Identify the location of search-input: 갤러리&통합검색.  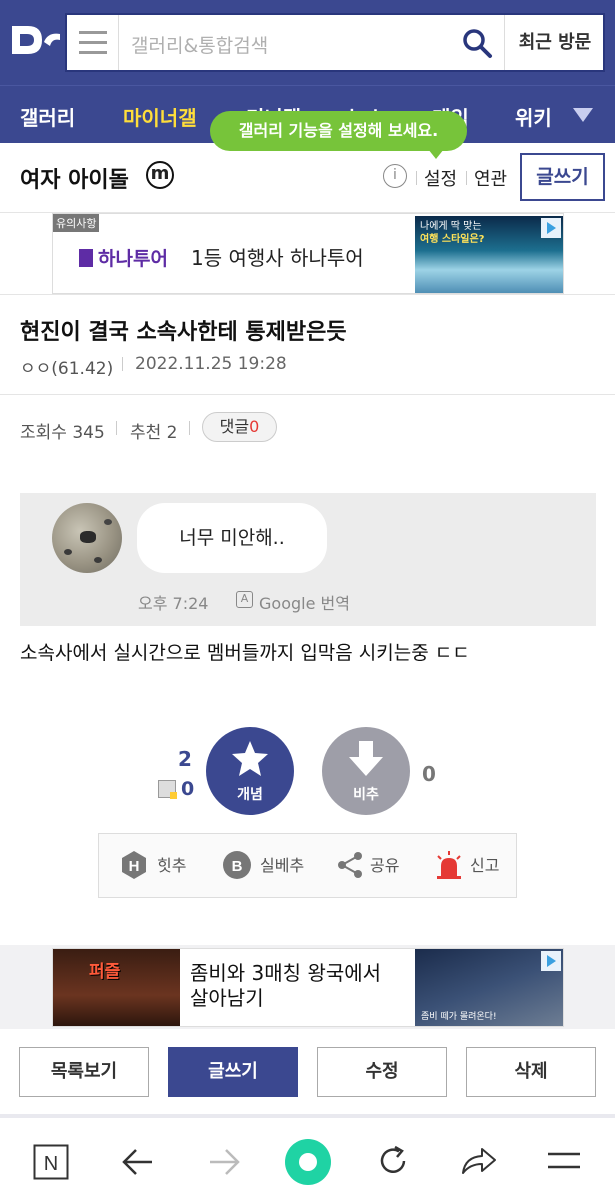
(199, 44).